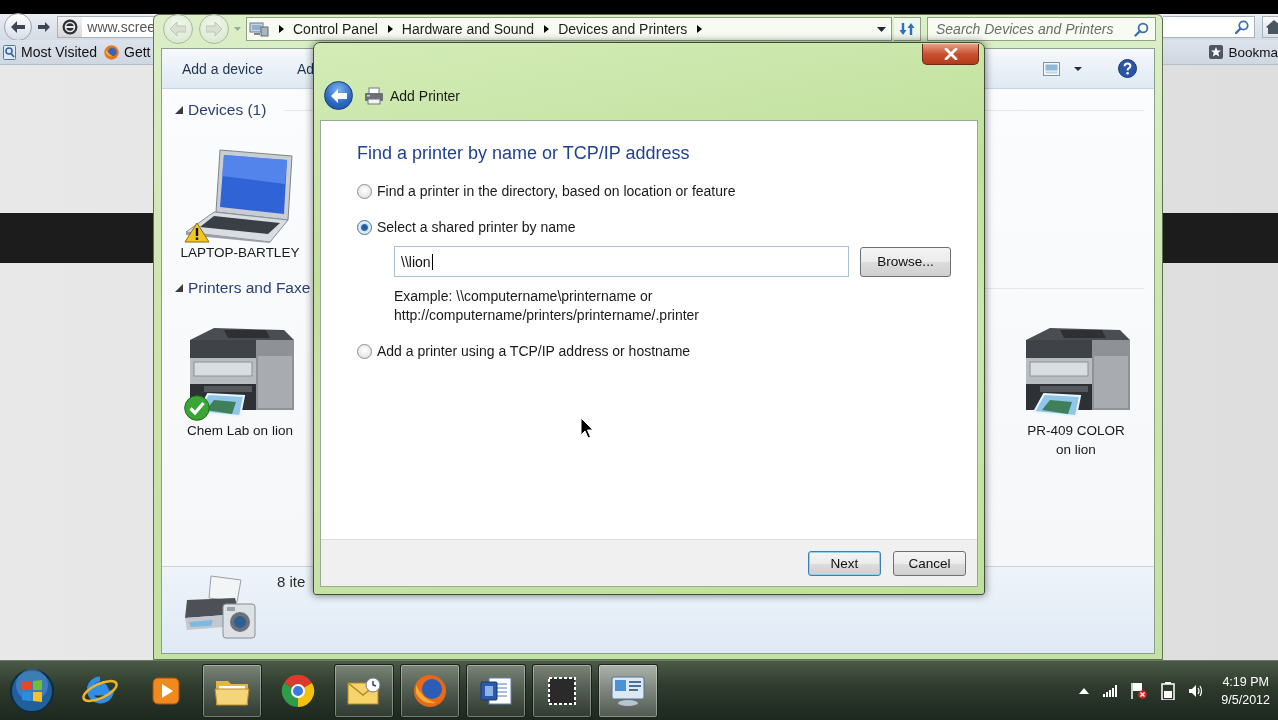 This screenshot has width=1278, height=720. Describe the element at coordinates (1127, 68) in the screenshot. I see `help-icon` at that location.